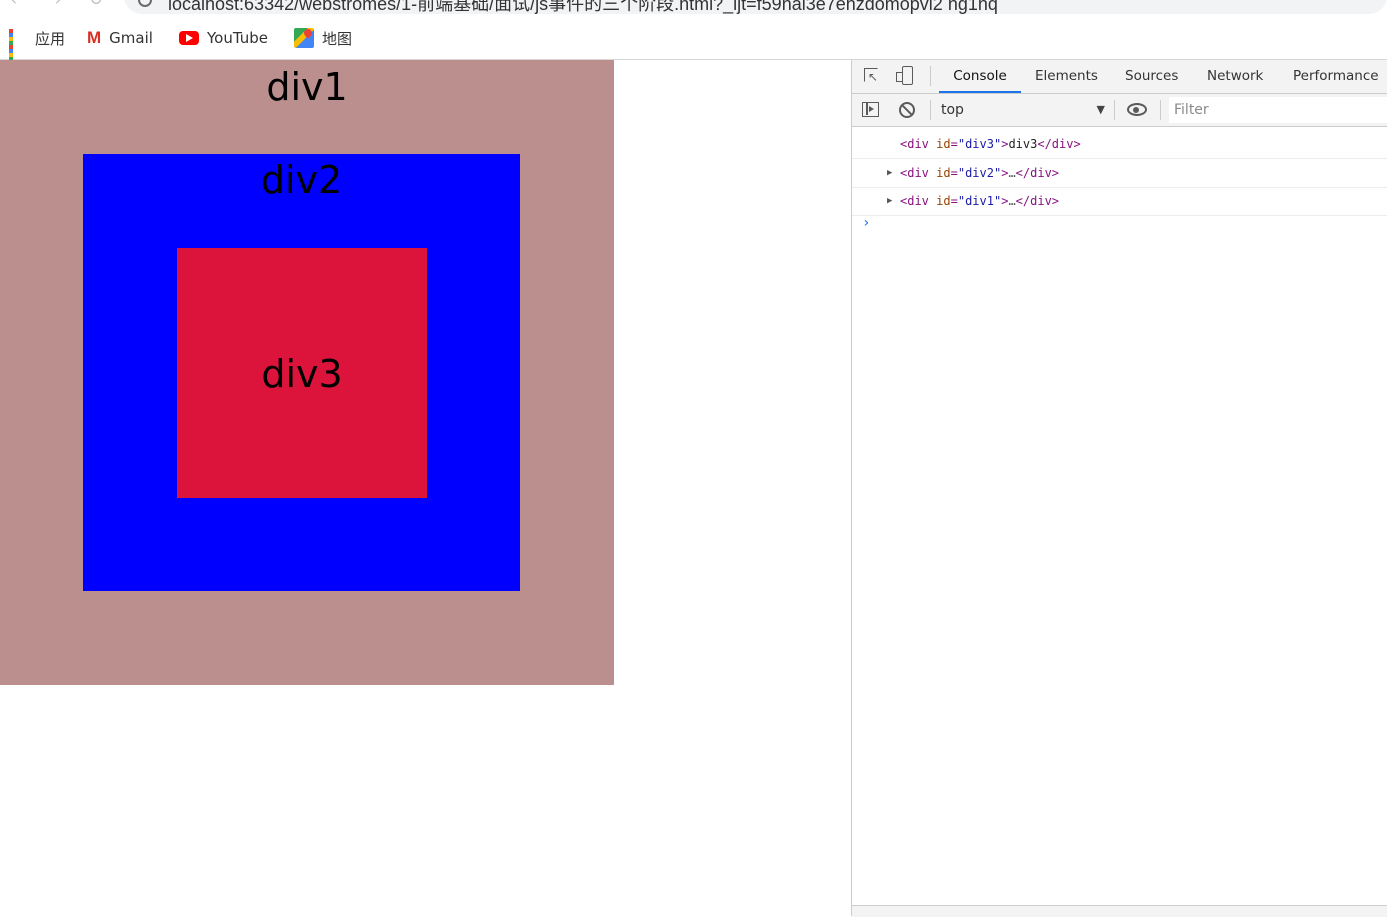  I want to click on bookmark-gmail: M Gmail, so click(120, 38).